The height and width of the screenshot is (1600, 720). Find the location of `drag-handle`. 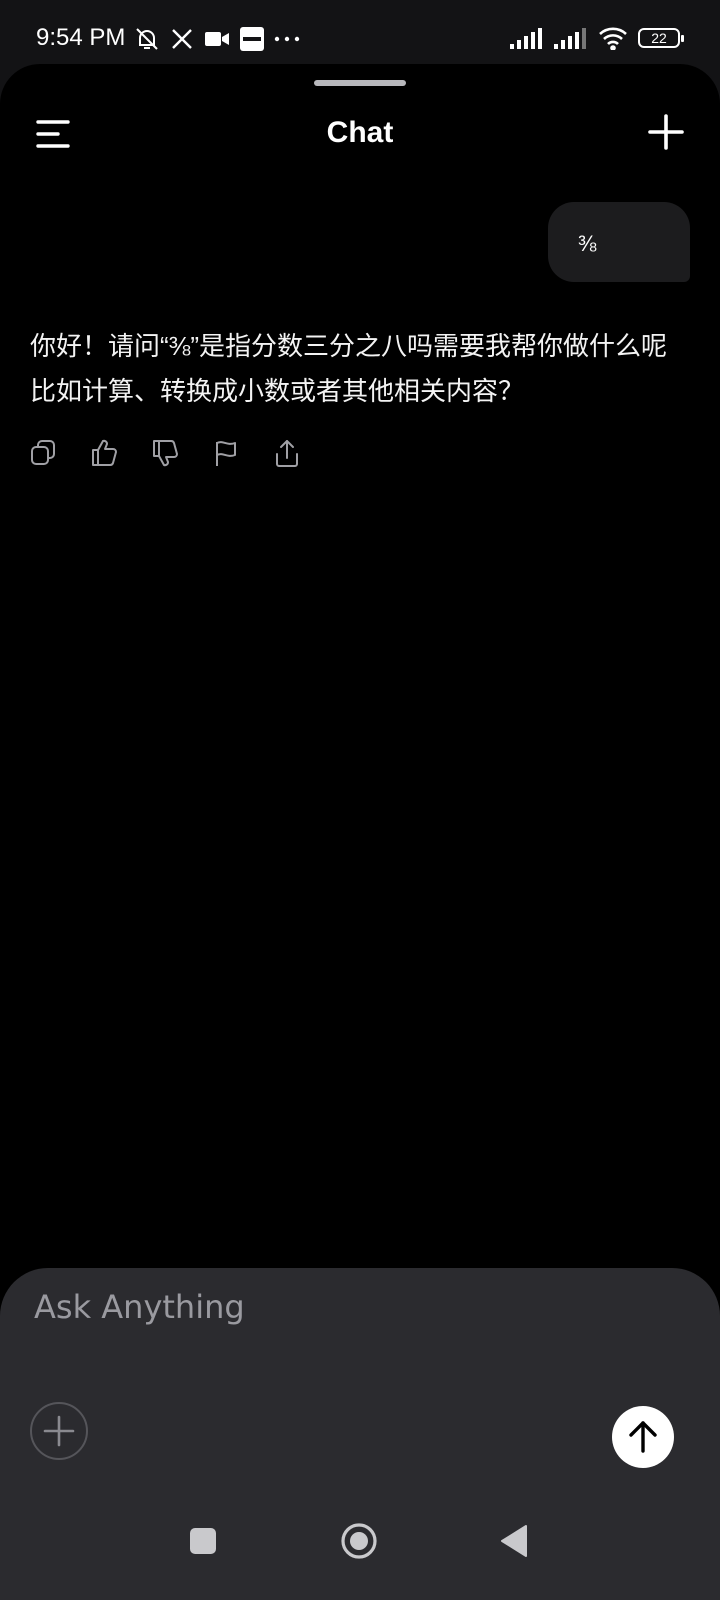

drag-handle is located at coordinates (360, 83).